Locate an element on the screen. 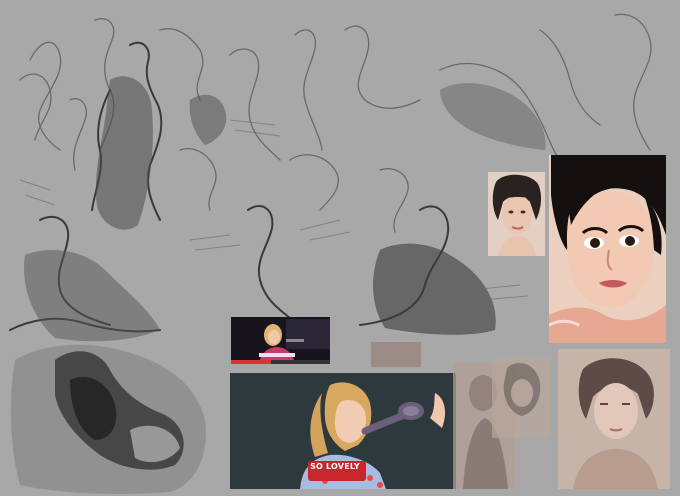  painted-portrait-art is located at coordinates (607, 249).